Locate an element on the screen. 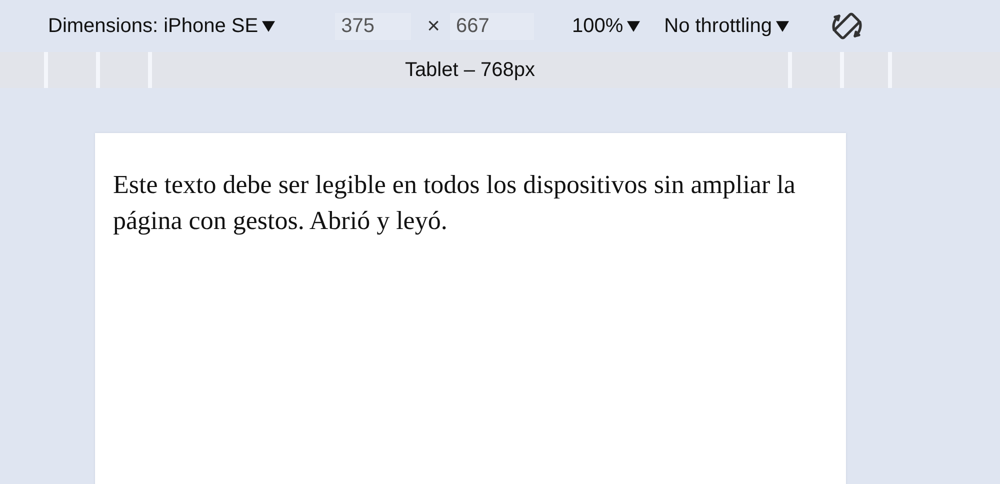  width-field: 375 is located at coordinates (373, 26).